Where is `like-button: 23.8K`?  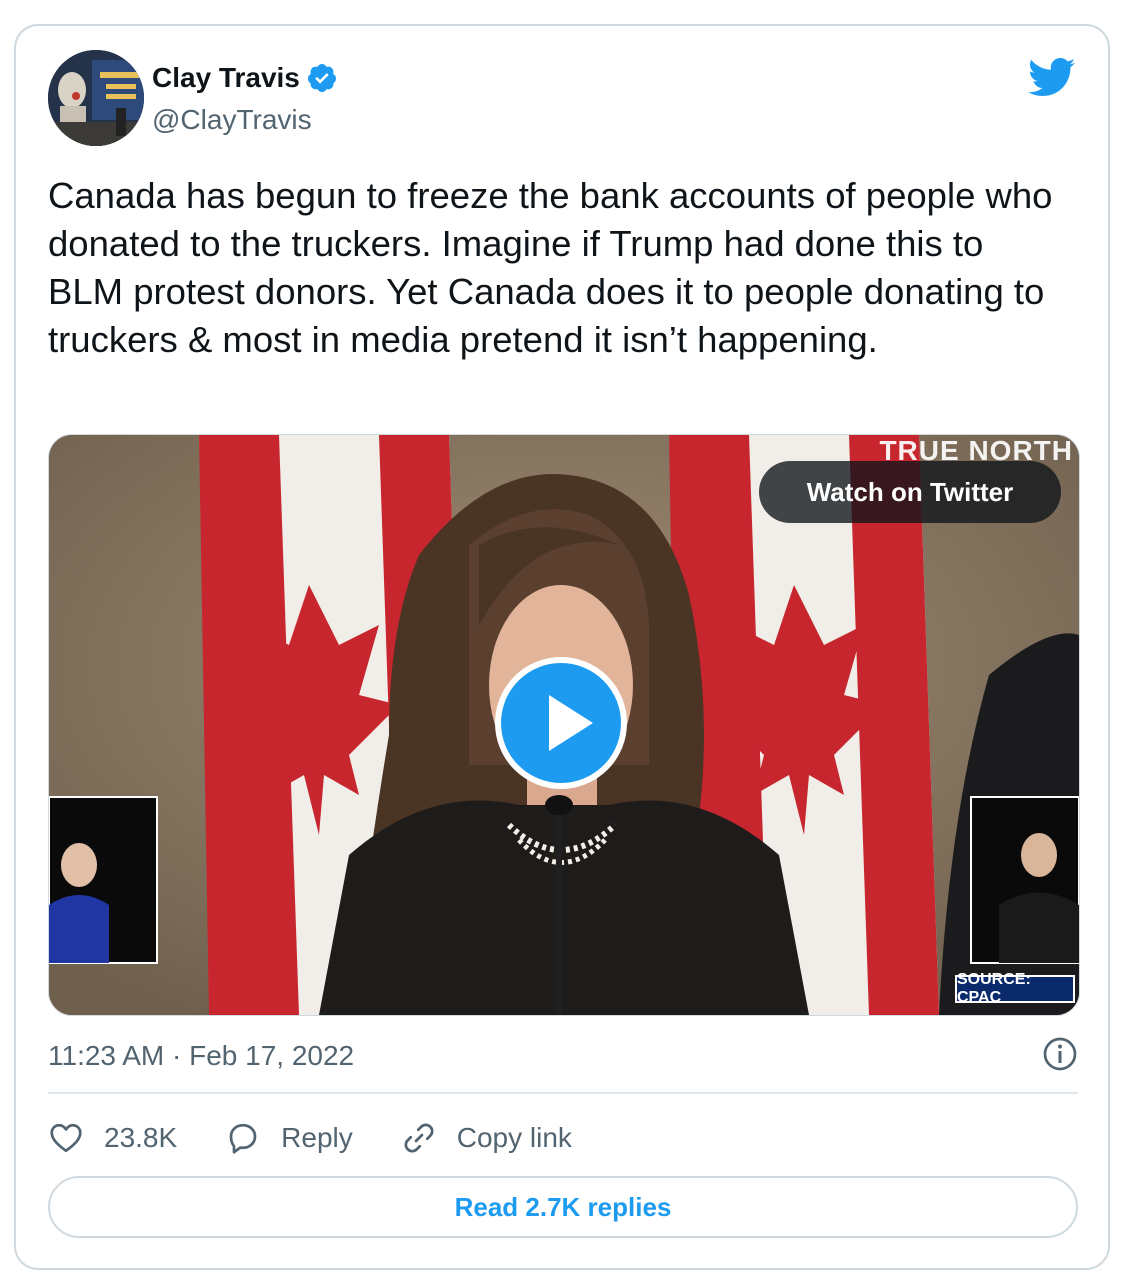
like-button: 23.8K is located at coordinates (112, 1138).